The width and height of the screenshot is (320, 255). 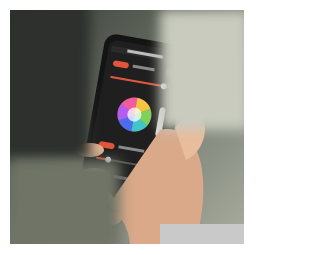 What do you see at coordinates (202, 70) in the screenshot?
I see `background-window-light` at bounding box center [202, 70].